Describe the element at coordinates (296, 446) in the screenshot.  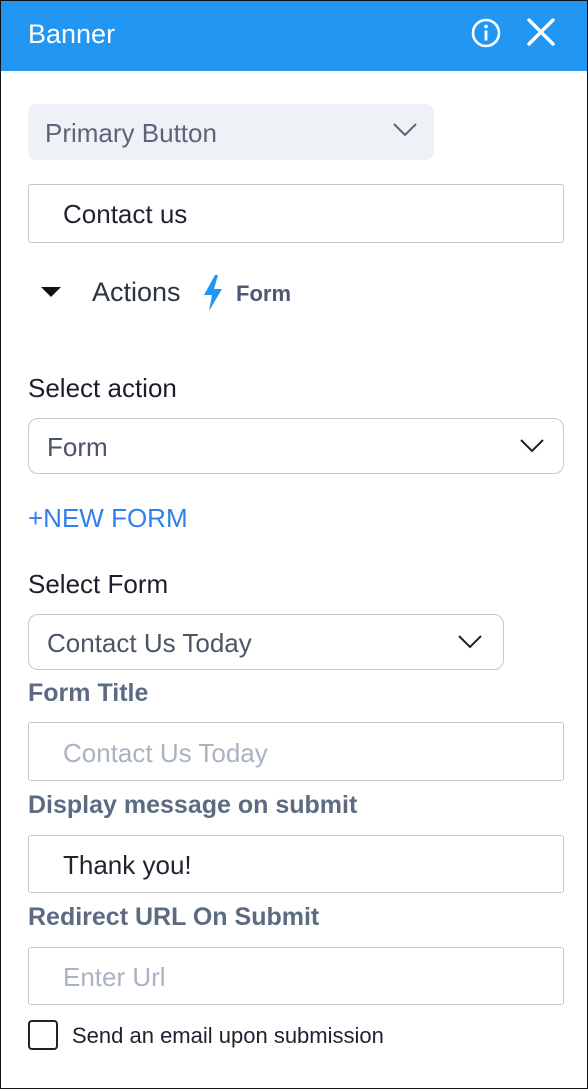
I see `select-action-dropdown: Form` at that location.